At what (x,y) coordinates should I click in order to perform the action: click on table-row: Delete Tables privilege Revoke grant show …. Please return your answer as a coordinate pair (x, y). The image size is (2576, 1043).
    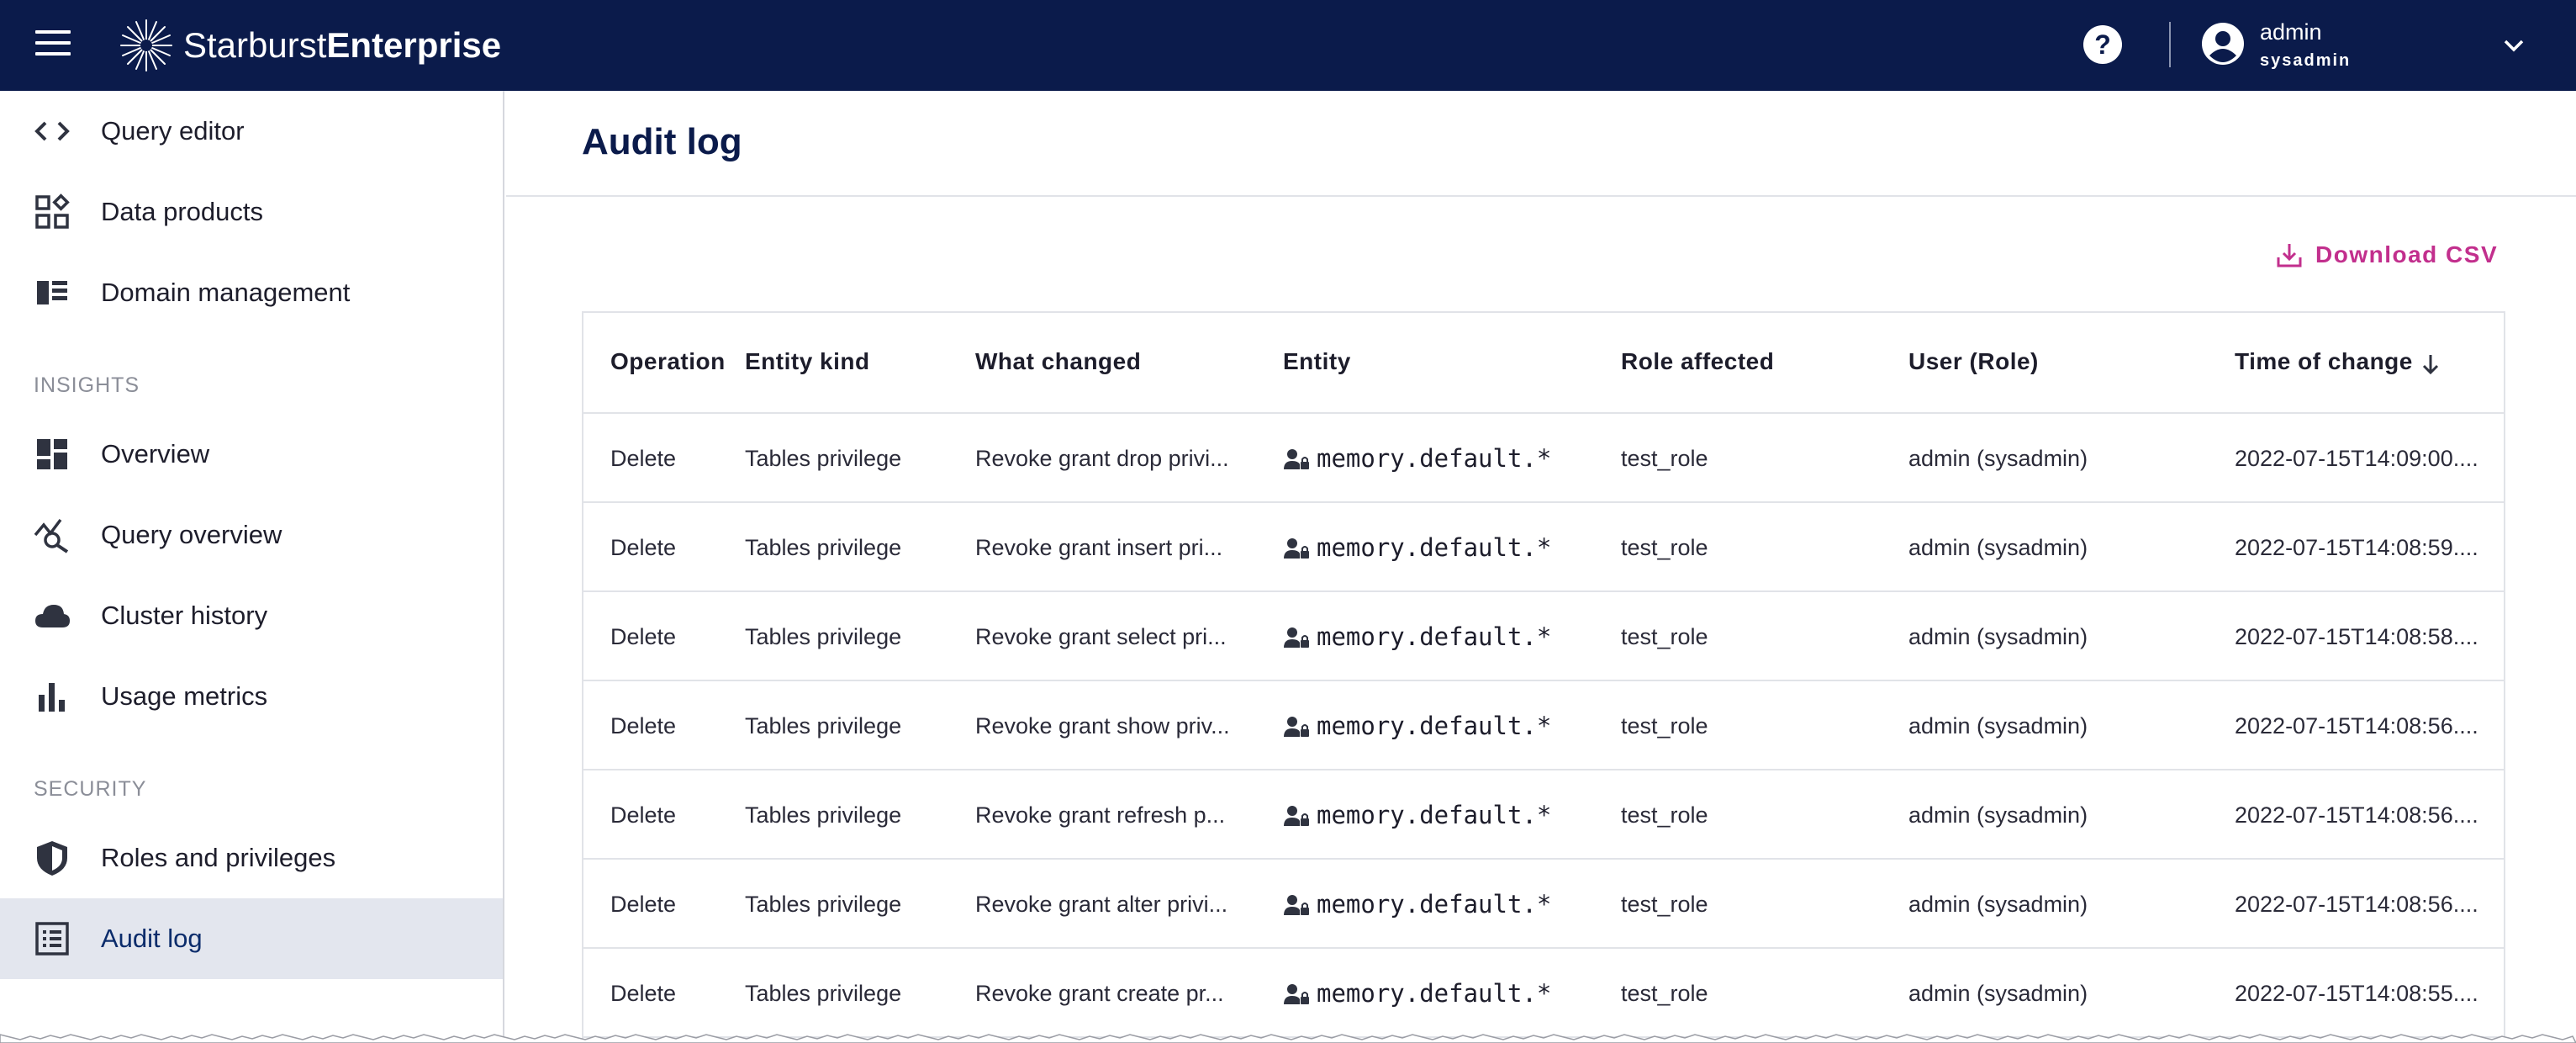
    Looking at the image, I should click on (1543, 725).